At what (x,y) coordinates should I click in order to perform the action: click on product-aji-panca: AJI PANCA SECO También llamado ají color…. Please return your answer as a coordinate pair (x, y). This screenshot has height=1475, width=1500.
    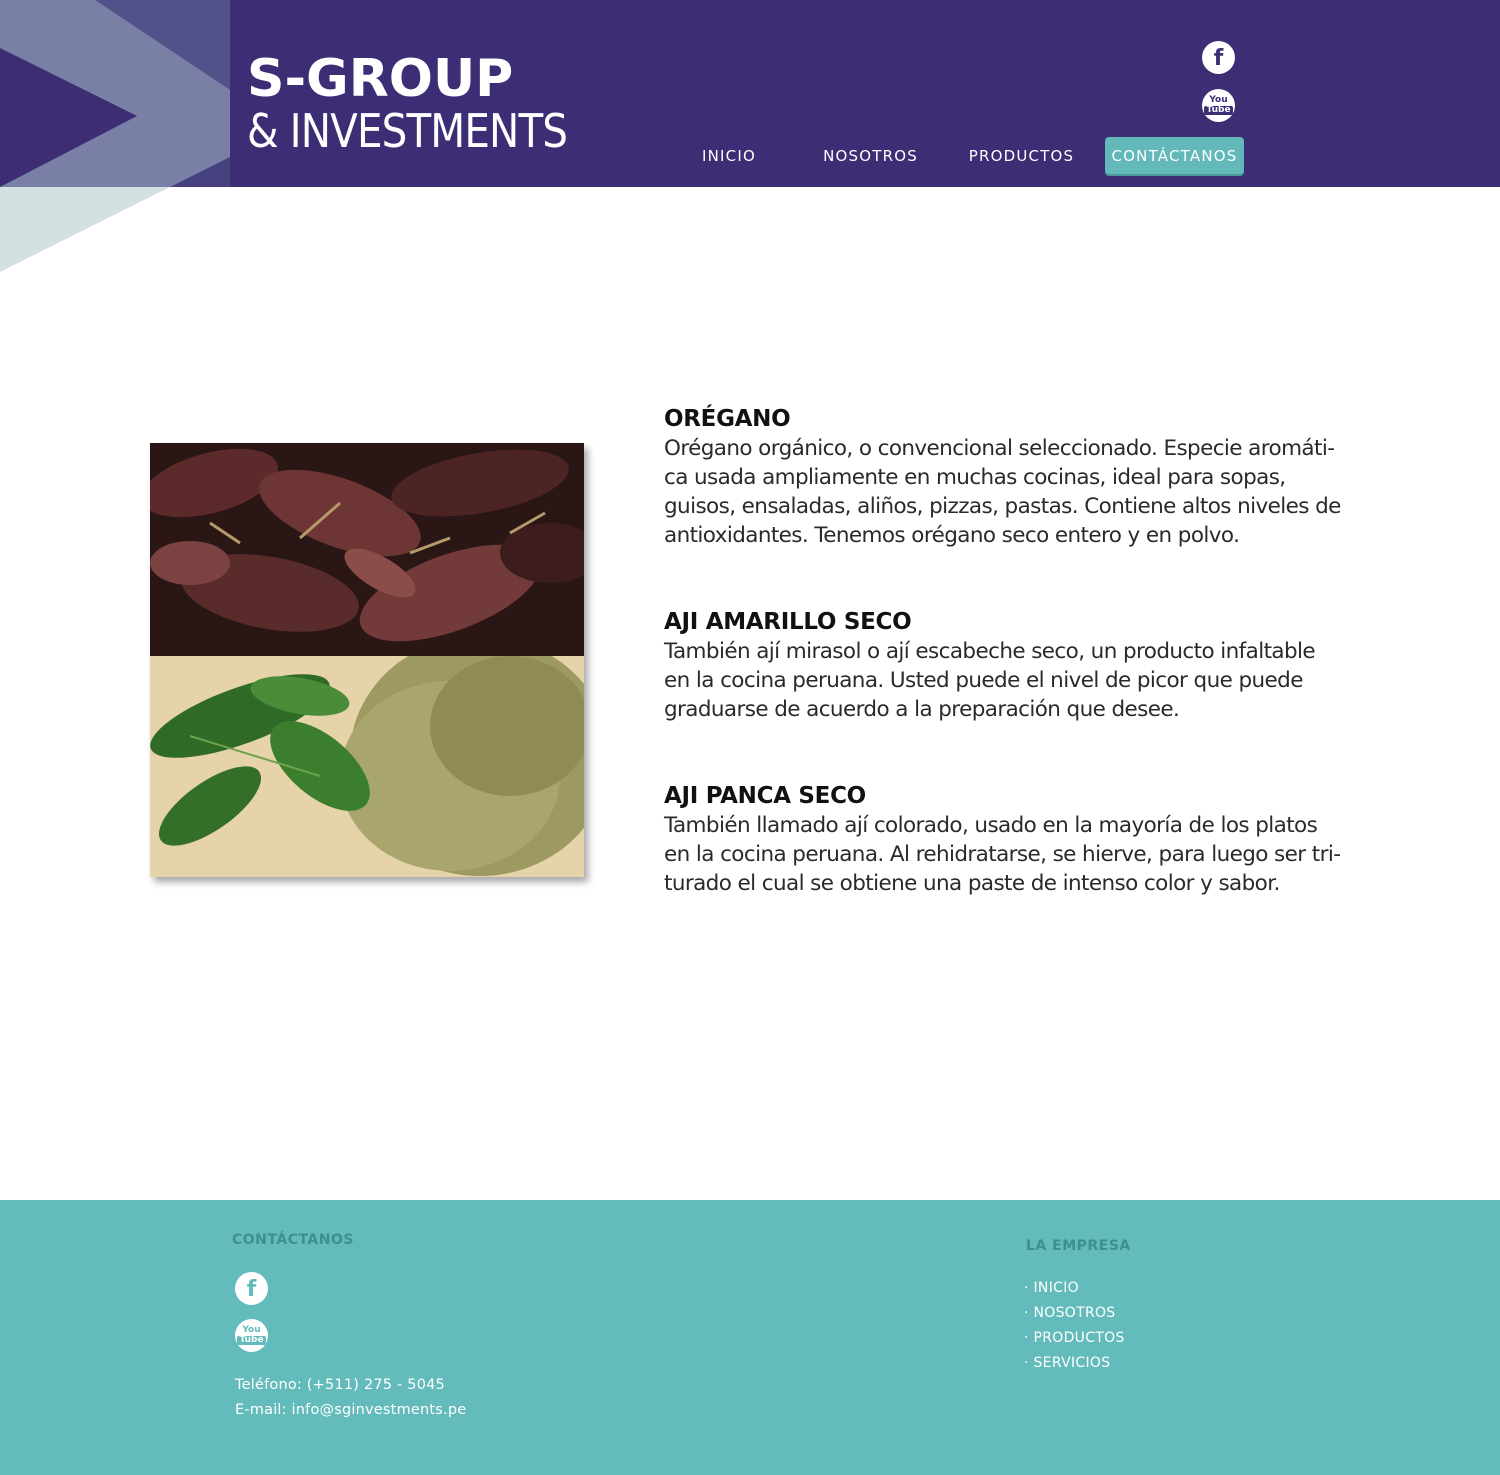
    Looking at the image, I should click on (1014, 840).